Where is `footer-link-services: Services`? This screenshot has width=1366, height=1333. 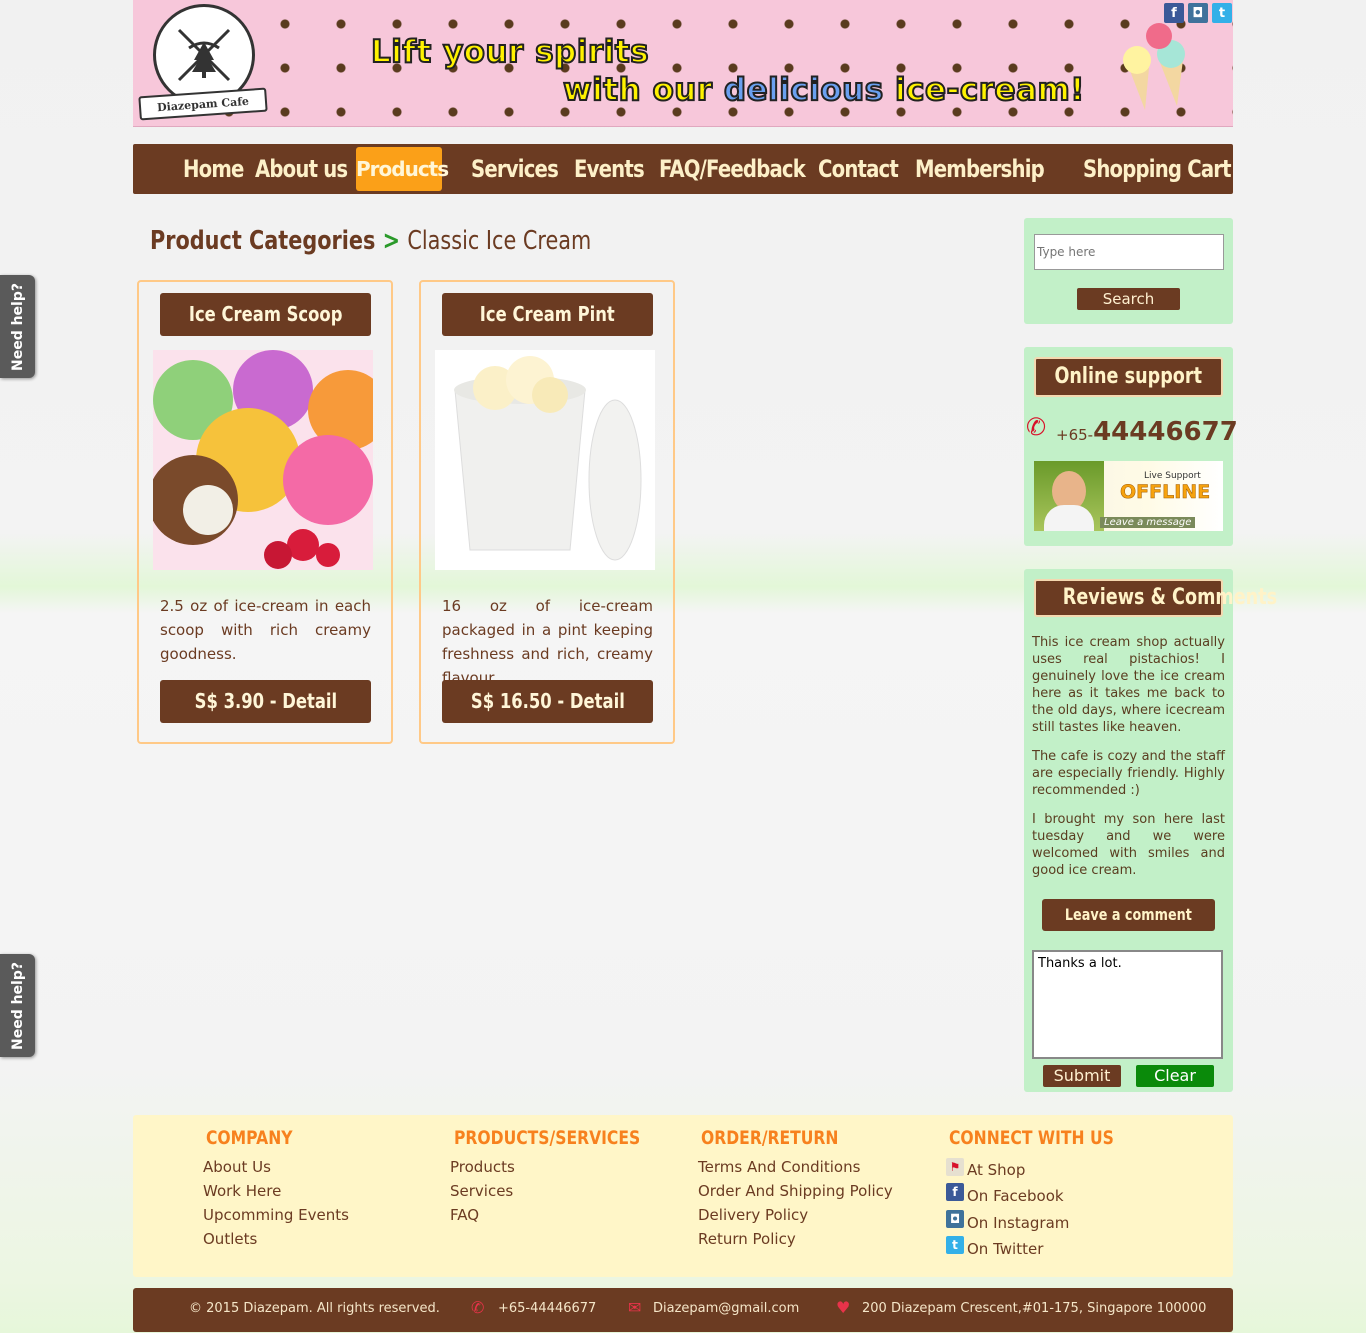 footer-link-services: Services is located at coordinates (481, 1191).